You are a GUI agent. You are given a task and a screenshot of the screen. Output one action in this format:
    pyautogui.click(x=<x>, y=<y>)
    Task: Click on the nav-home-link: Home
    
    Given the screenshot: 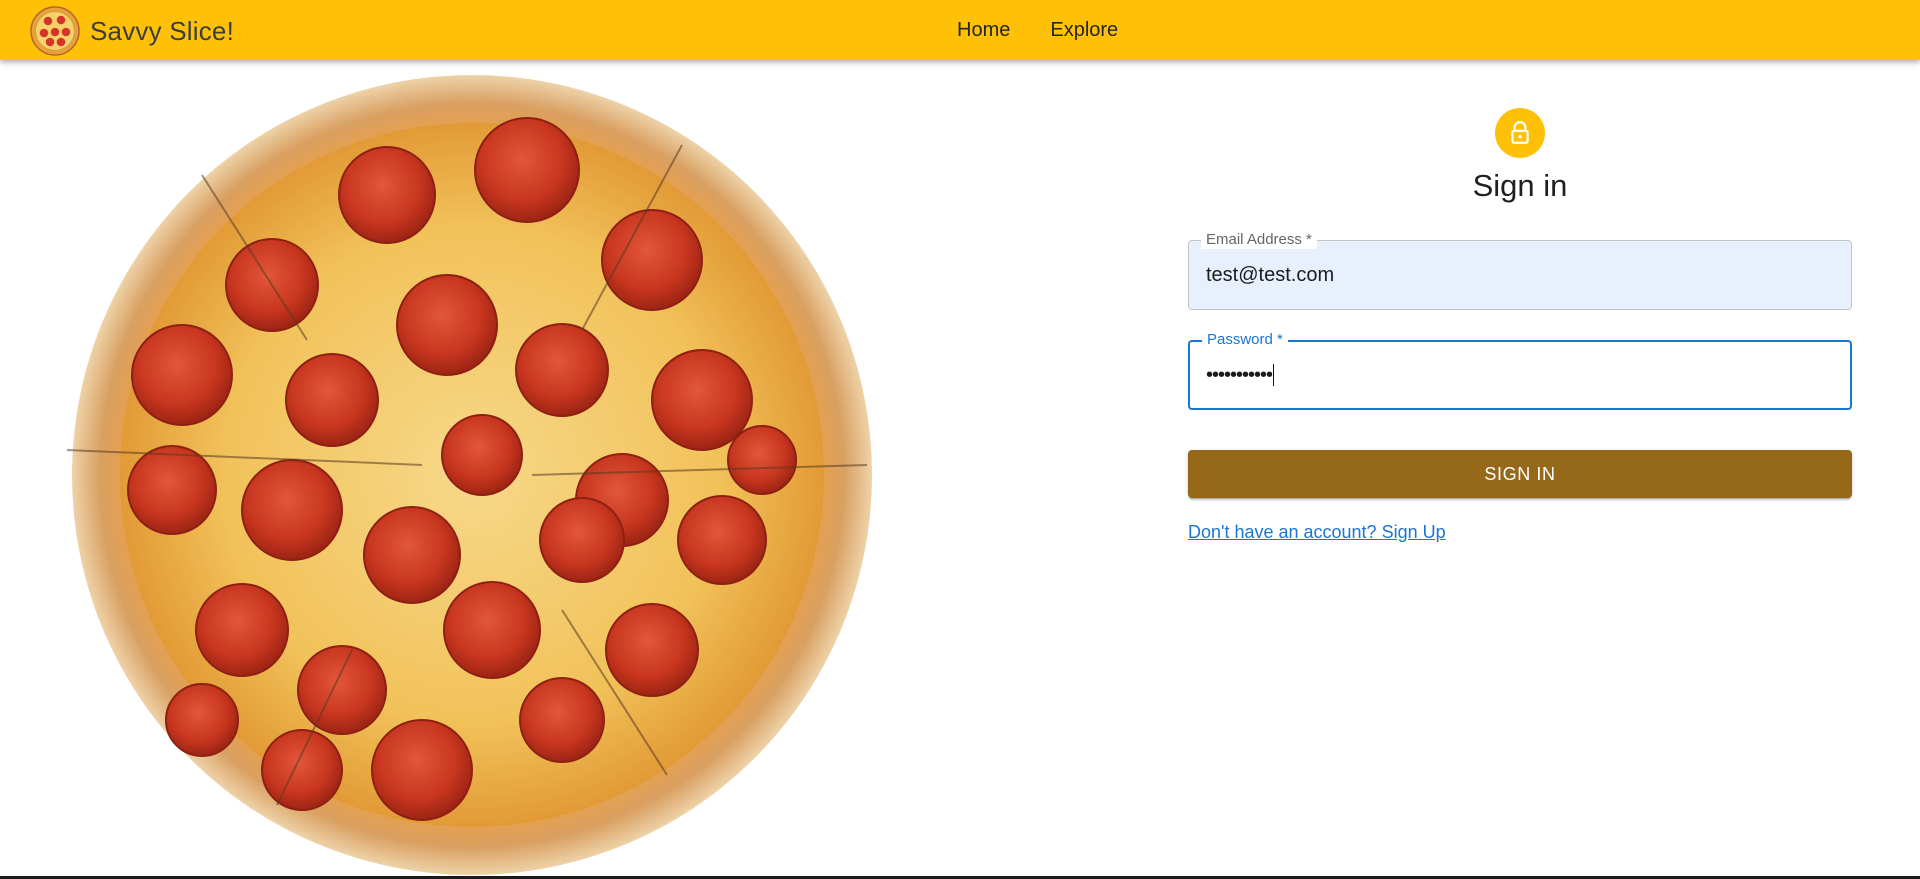 What is the action you would take?
    pyautogui.click(x=983, y=30)
    